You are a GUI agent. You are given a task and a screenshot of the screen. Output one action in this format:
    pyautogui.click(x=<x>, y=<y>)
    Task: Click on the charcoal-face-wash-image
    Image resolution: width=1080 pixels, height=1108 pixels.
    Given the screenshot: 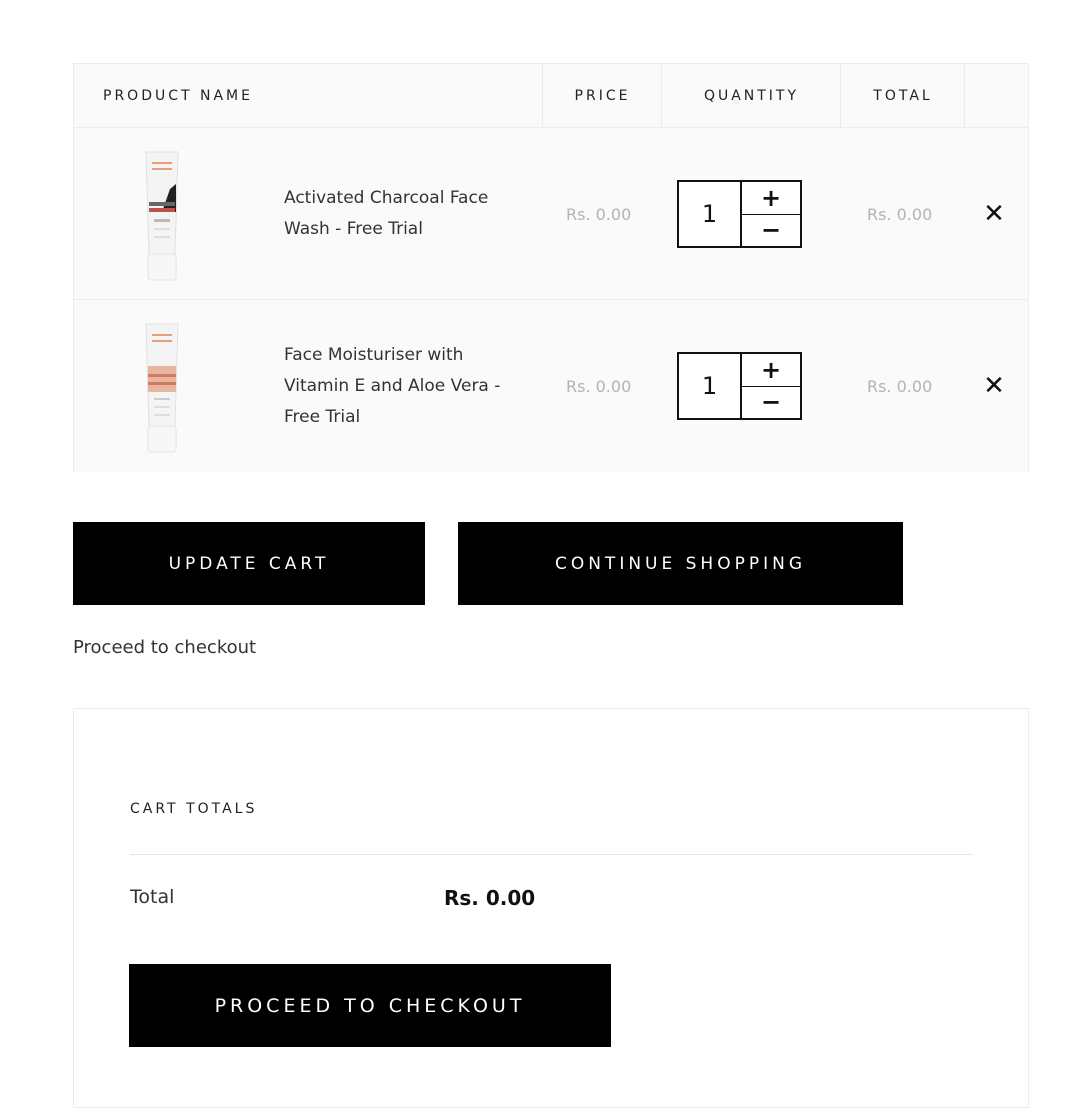 What is the action you would take?
    pyautogui.click(x=162, y=214)
    